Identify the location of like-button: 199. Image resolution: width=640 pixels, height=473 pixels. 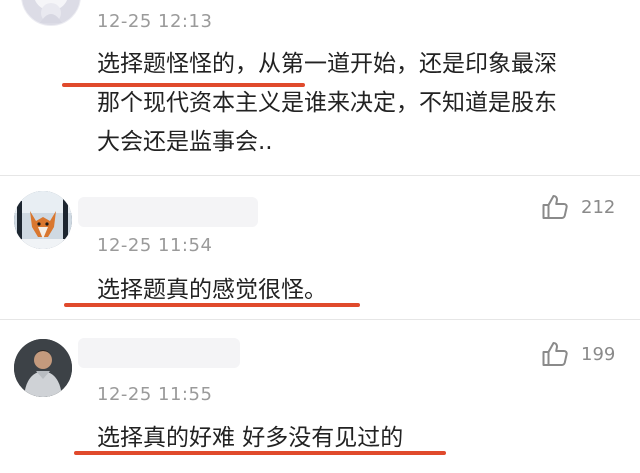
(578, 354).